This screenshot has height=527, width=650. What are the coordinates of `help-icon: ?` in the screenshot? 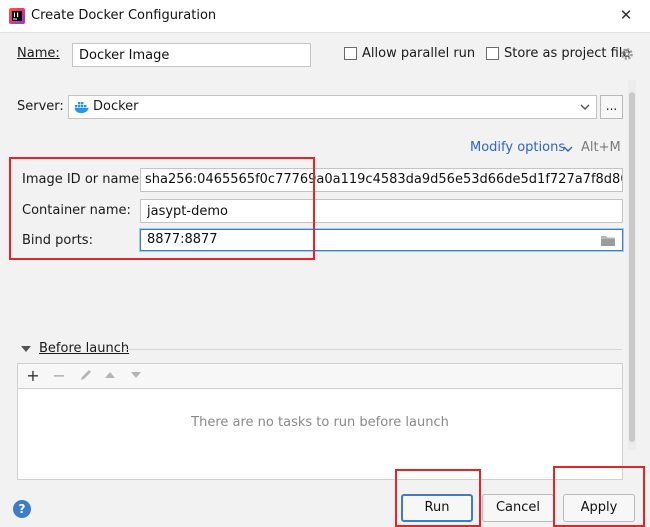 It's located at (22, 509).